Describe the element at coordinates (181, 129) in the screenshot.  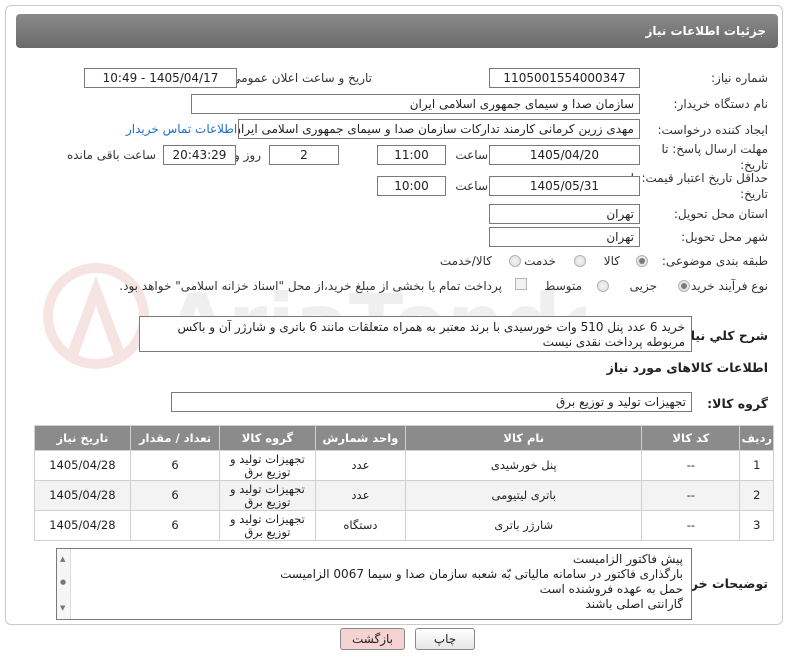
I see `buyer-contact-link: اطلاعات تماس خریدار` at that location.